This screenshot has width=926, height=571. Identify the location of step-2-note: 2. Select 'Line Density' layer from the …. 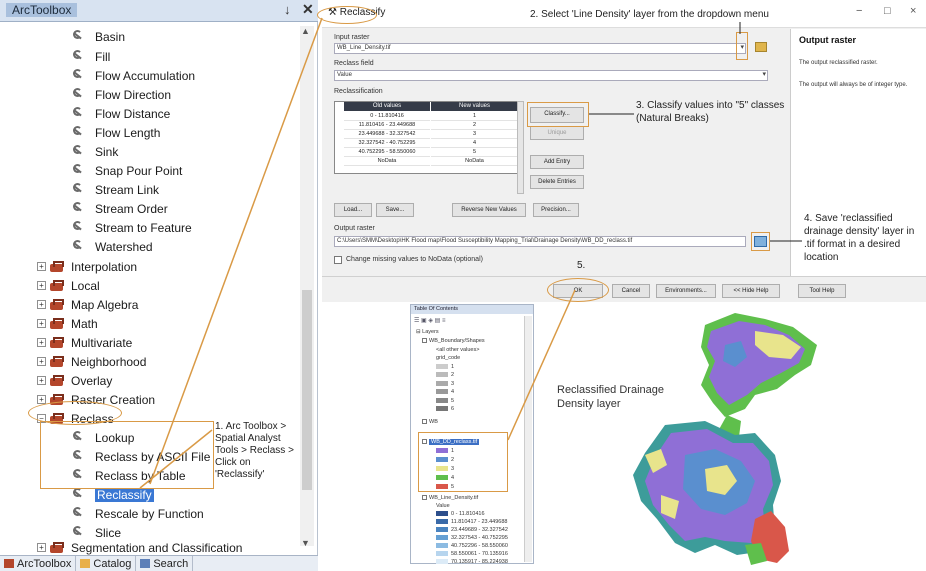
(649, 14).